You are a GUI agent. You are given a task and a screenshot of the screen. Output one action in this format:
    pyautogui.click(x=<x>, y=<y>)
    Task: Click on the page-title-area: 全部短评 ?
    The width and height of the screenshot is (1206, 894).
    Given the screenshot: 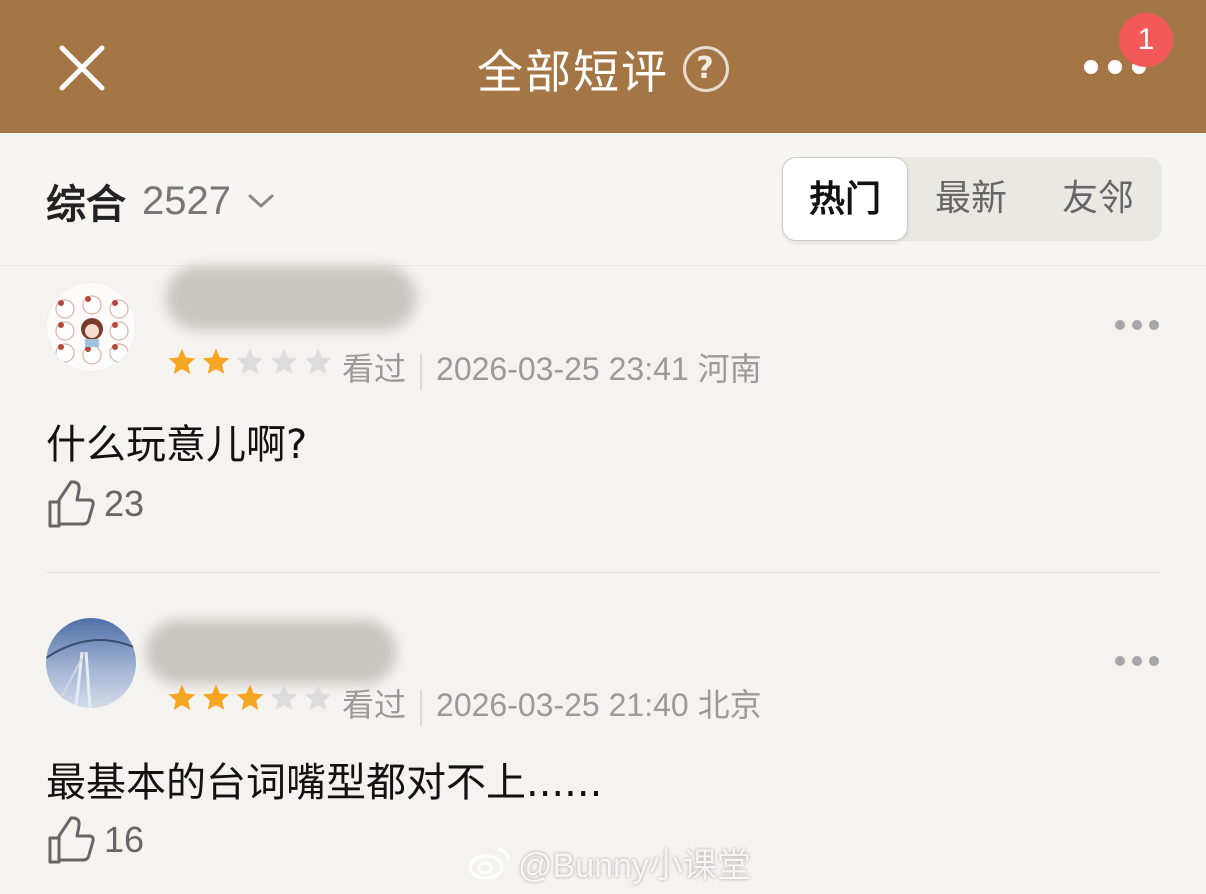 What is the action you would take?
    pyautogui.click(x=603, y=69)
    